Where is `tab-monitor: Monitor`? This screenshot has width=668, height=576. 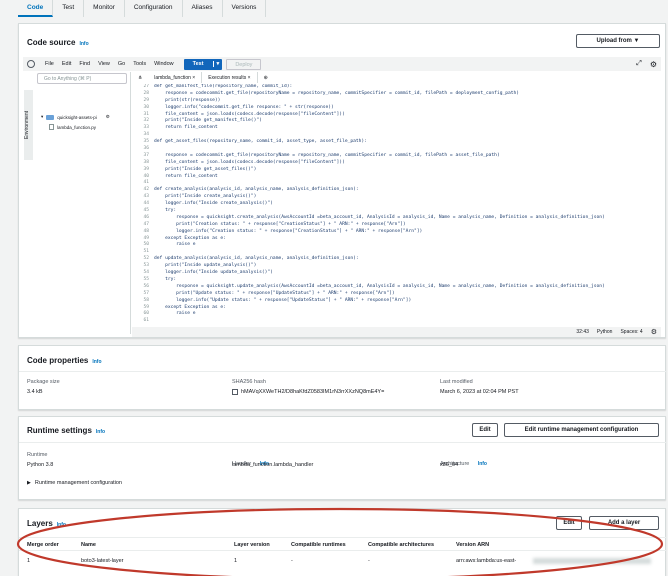
tab-monitor: Monitor is located at coordinates (104, 8).